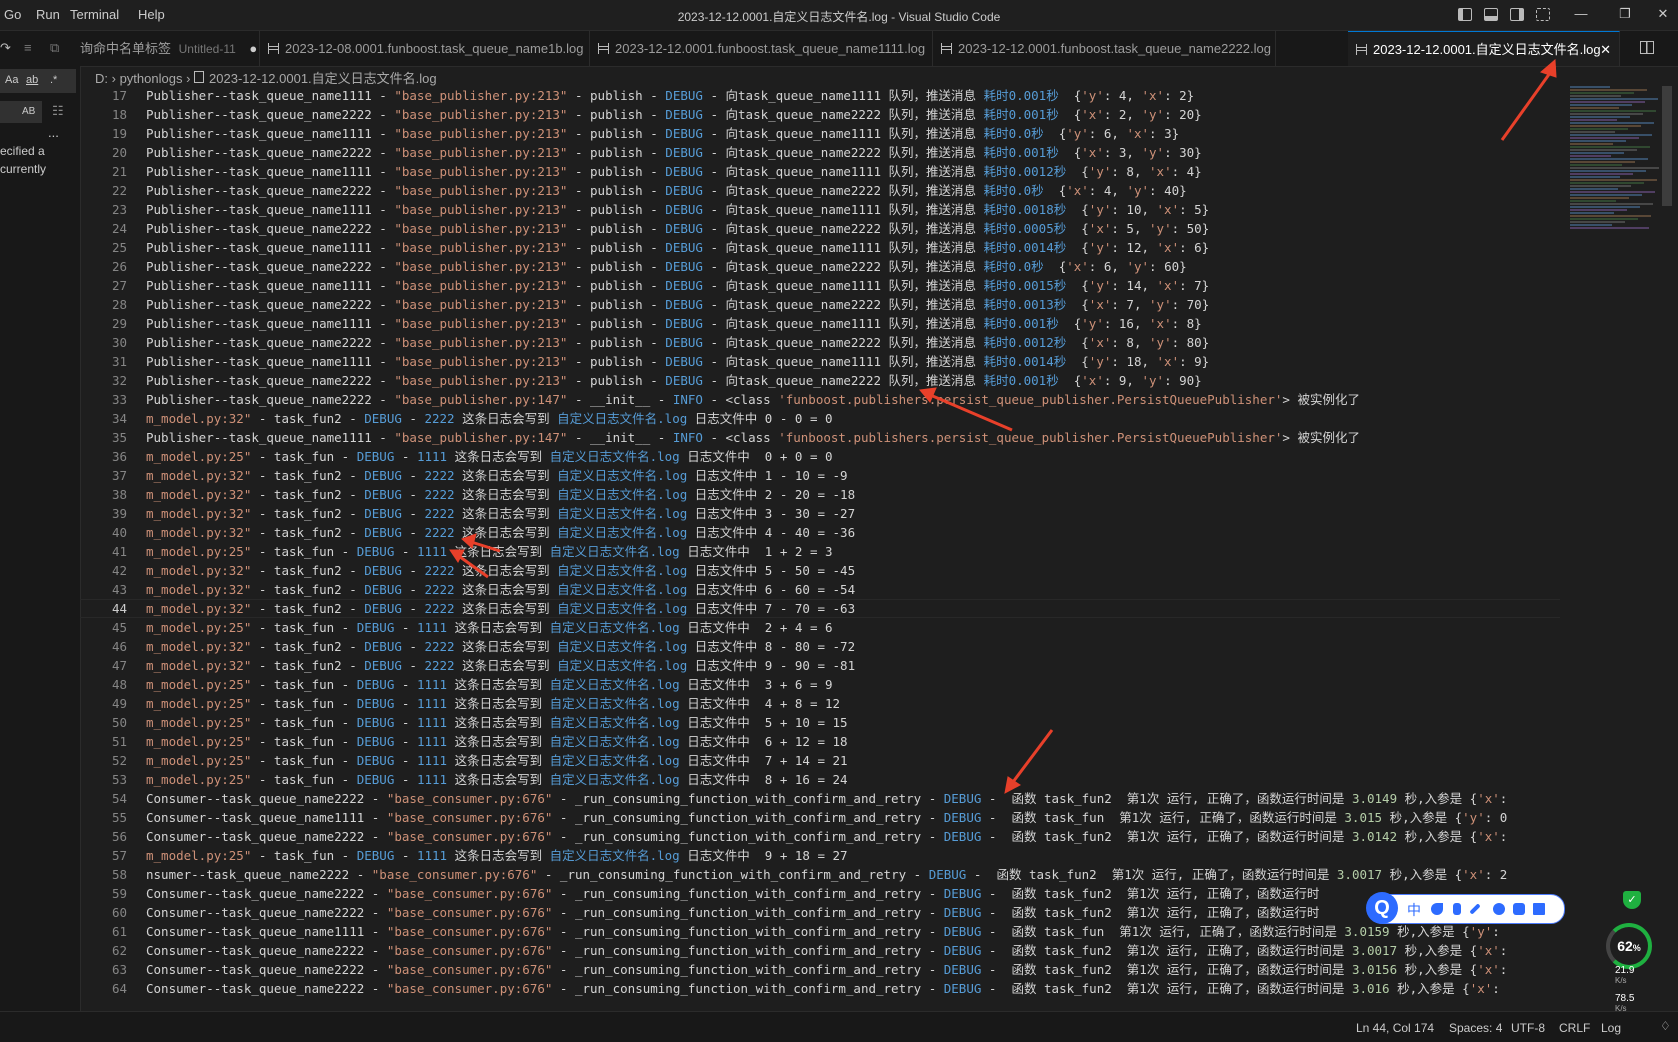  What do you see at coordinates (1600, 117) in the screenshot?
I see `minimap-line` at bounding box center [1600, 117].